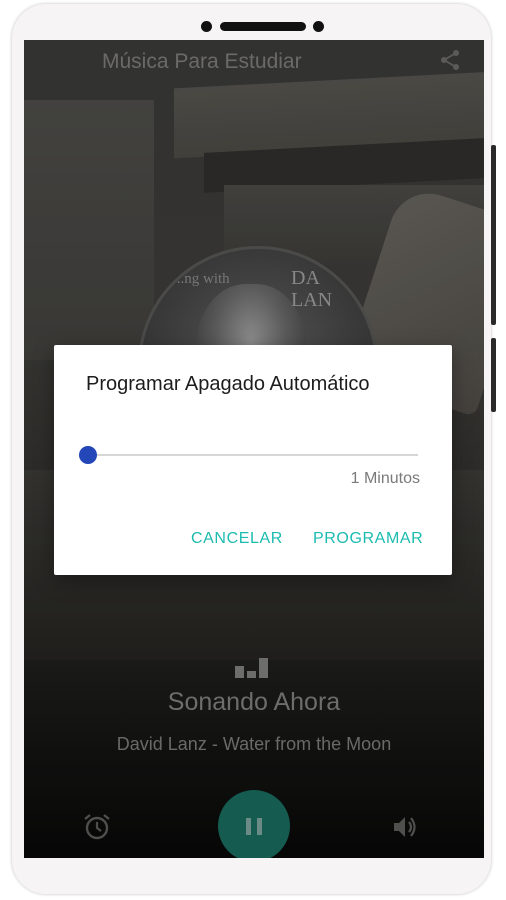  Describe the element at coordinates (312, 300) in the screenshot. I see `album-text-line: LAN` at that location.